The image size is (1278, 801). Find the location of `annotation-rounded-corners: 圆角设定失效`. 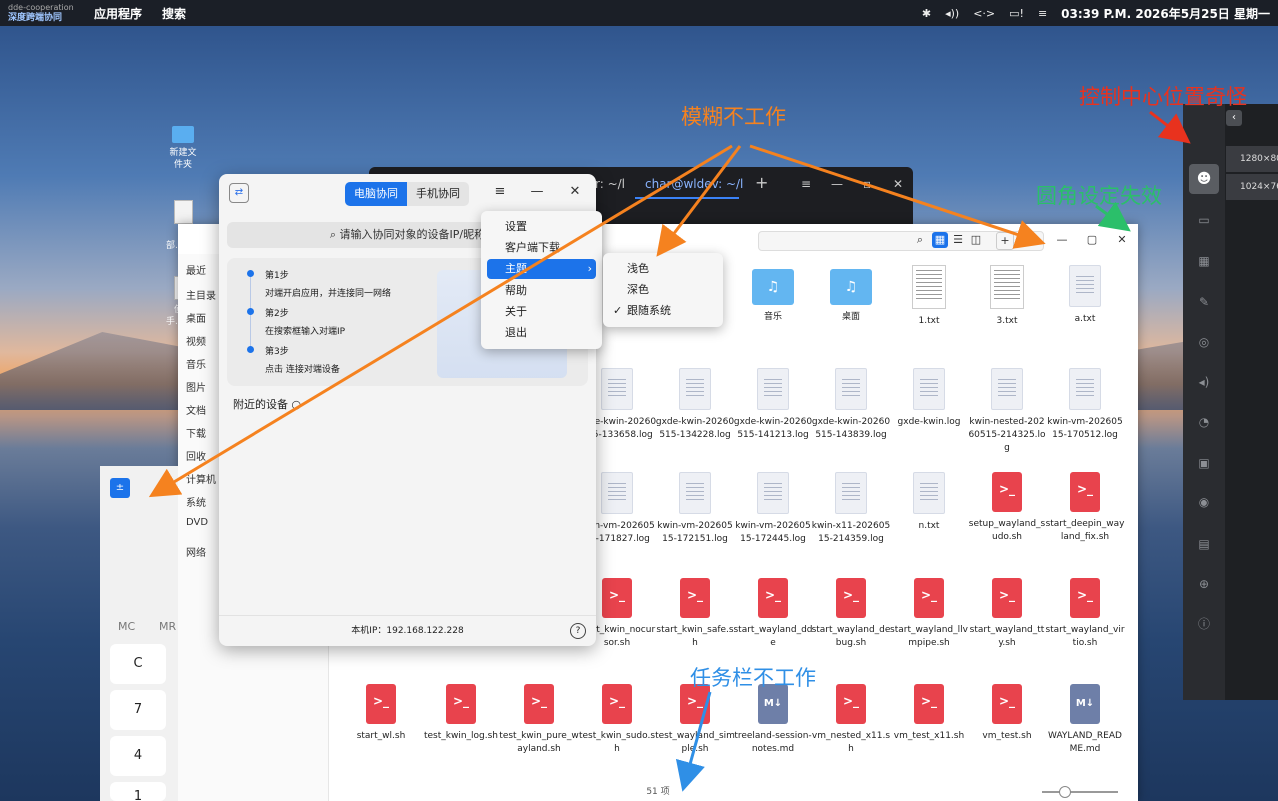

annotation-rounded-corners: 圆角设定失效 is located at coordinates (1099, 196).